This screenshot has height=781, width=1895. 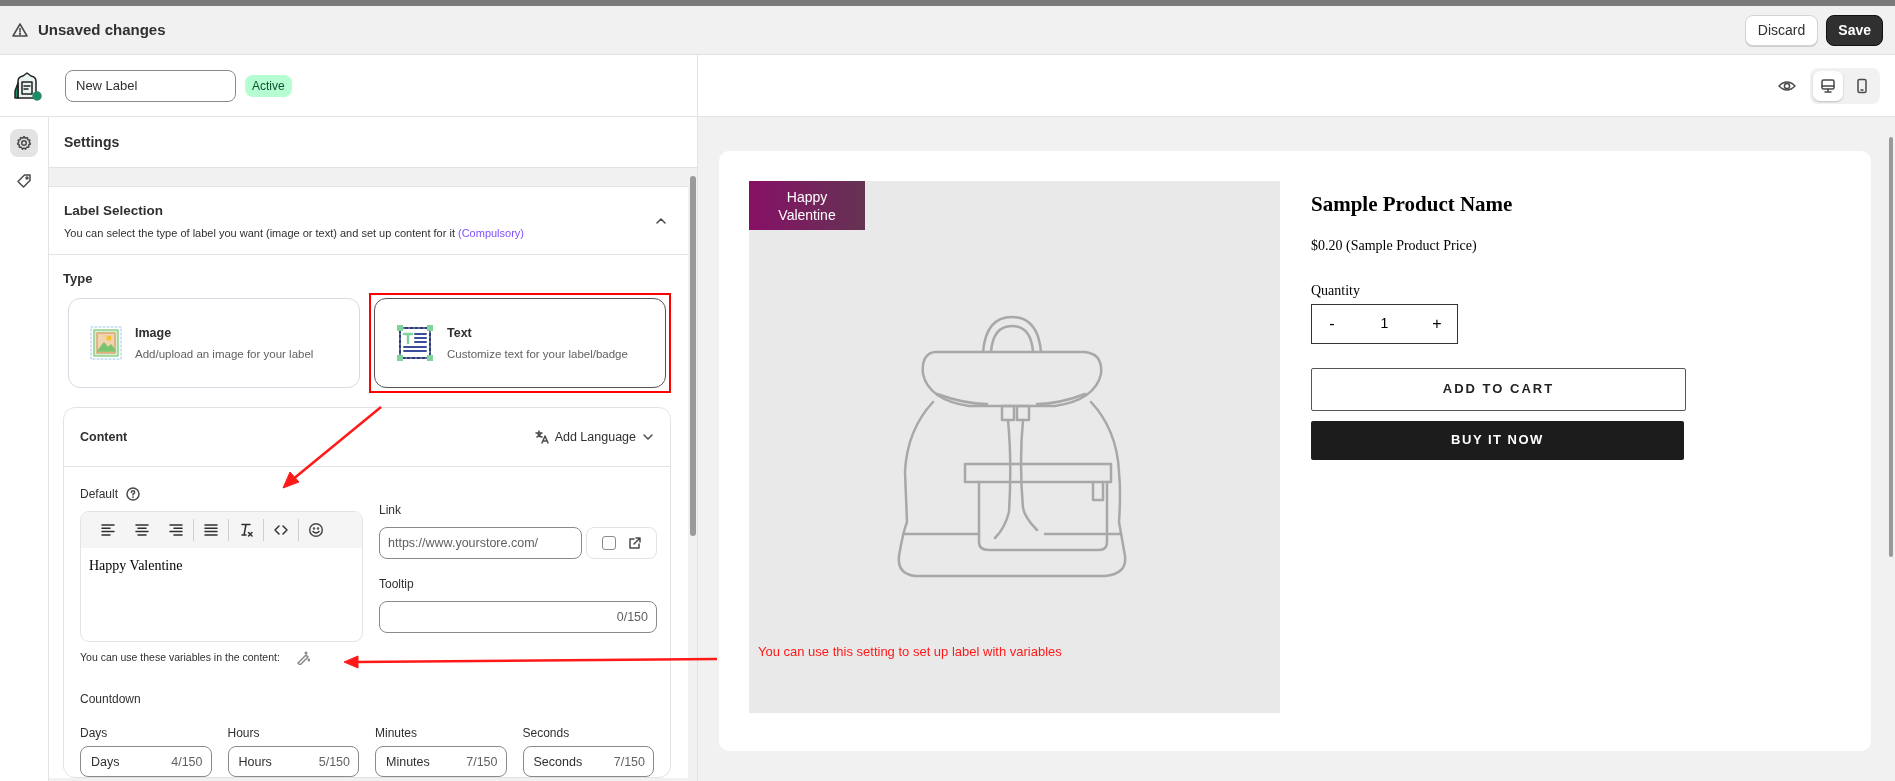 I want to click on new-tab-toggle, so click(x=621, y=543).